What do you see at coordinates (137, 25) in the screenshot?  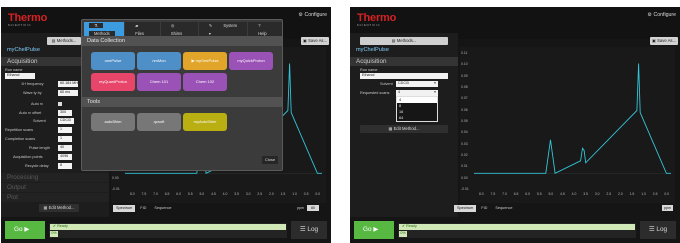 I see `folder-icon: ▰` at bounding box center [137, 25].